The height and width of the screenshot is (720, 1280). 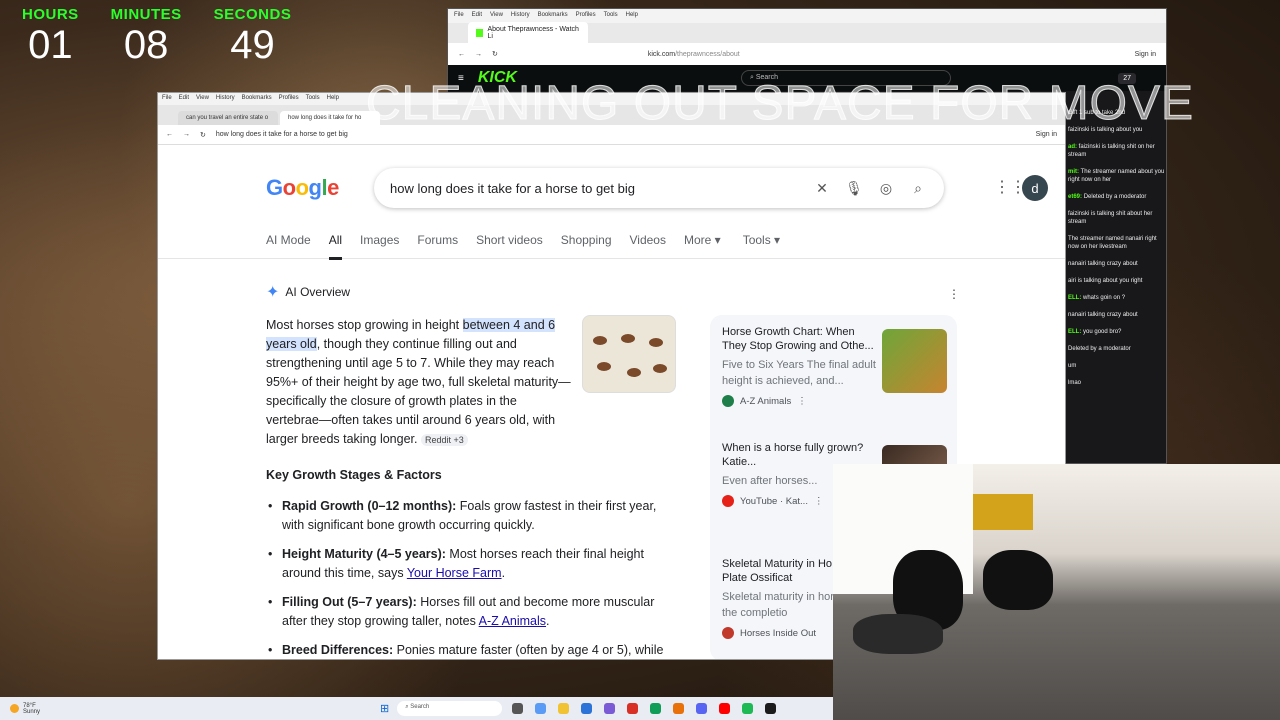 I want to click on tab-forums: Forums, so click(x=437, y=246).